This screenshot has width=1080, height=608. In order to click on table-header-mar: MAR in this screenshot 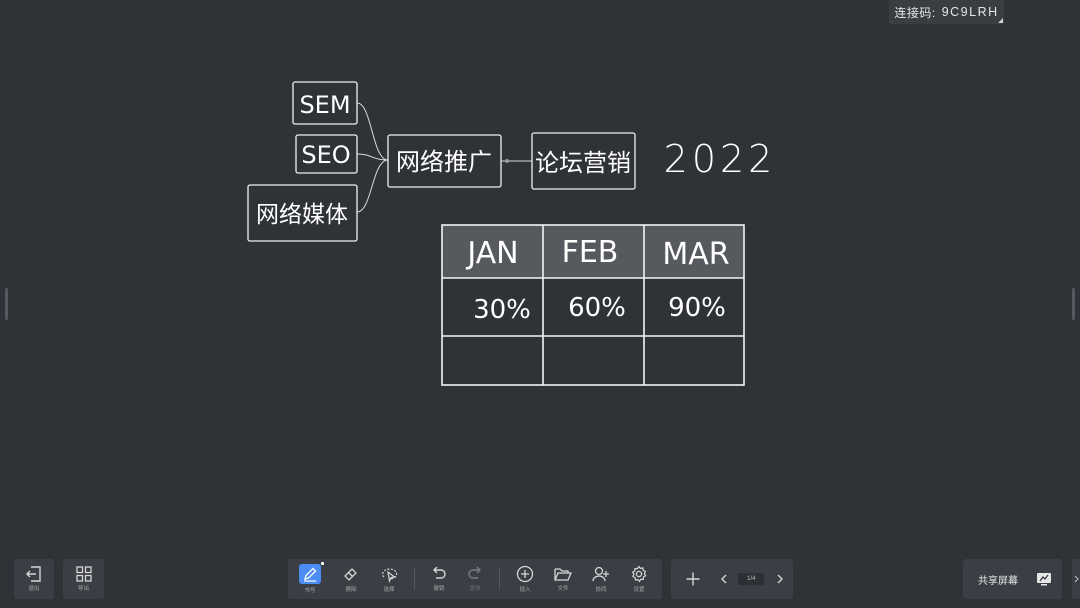, I will do `click(695, 254)`.